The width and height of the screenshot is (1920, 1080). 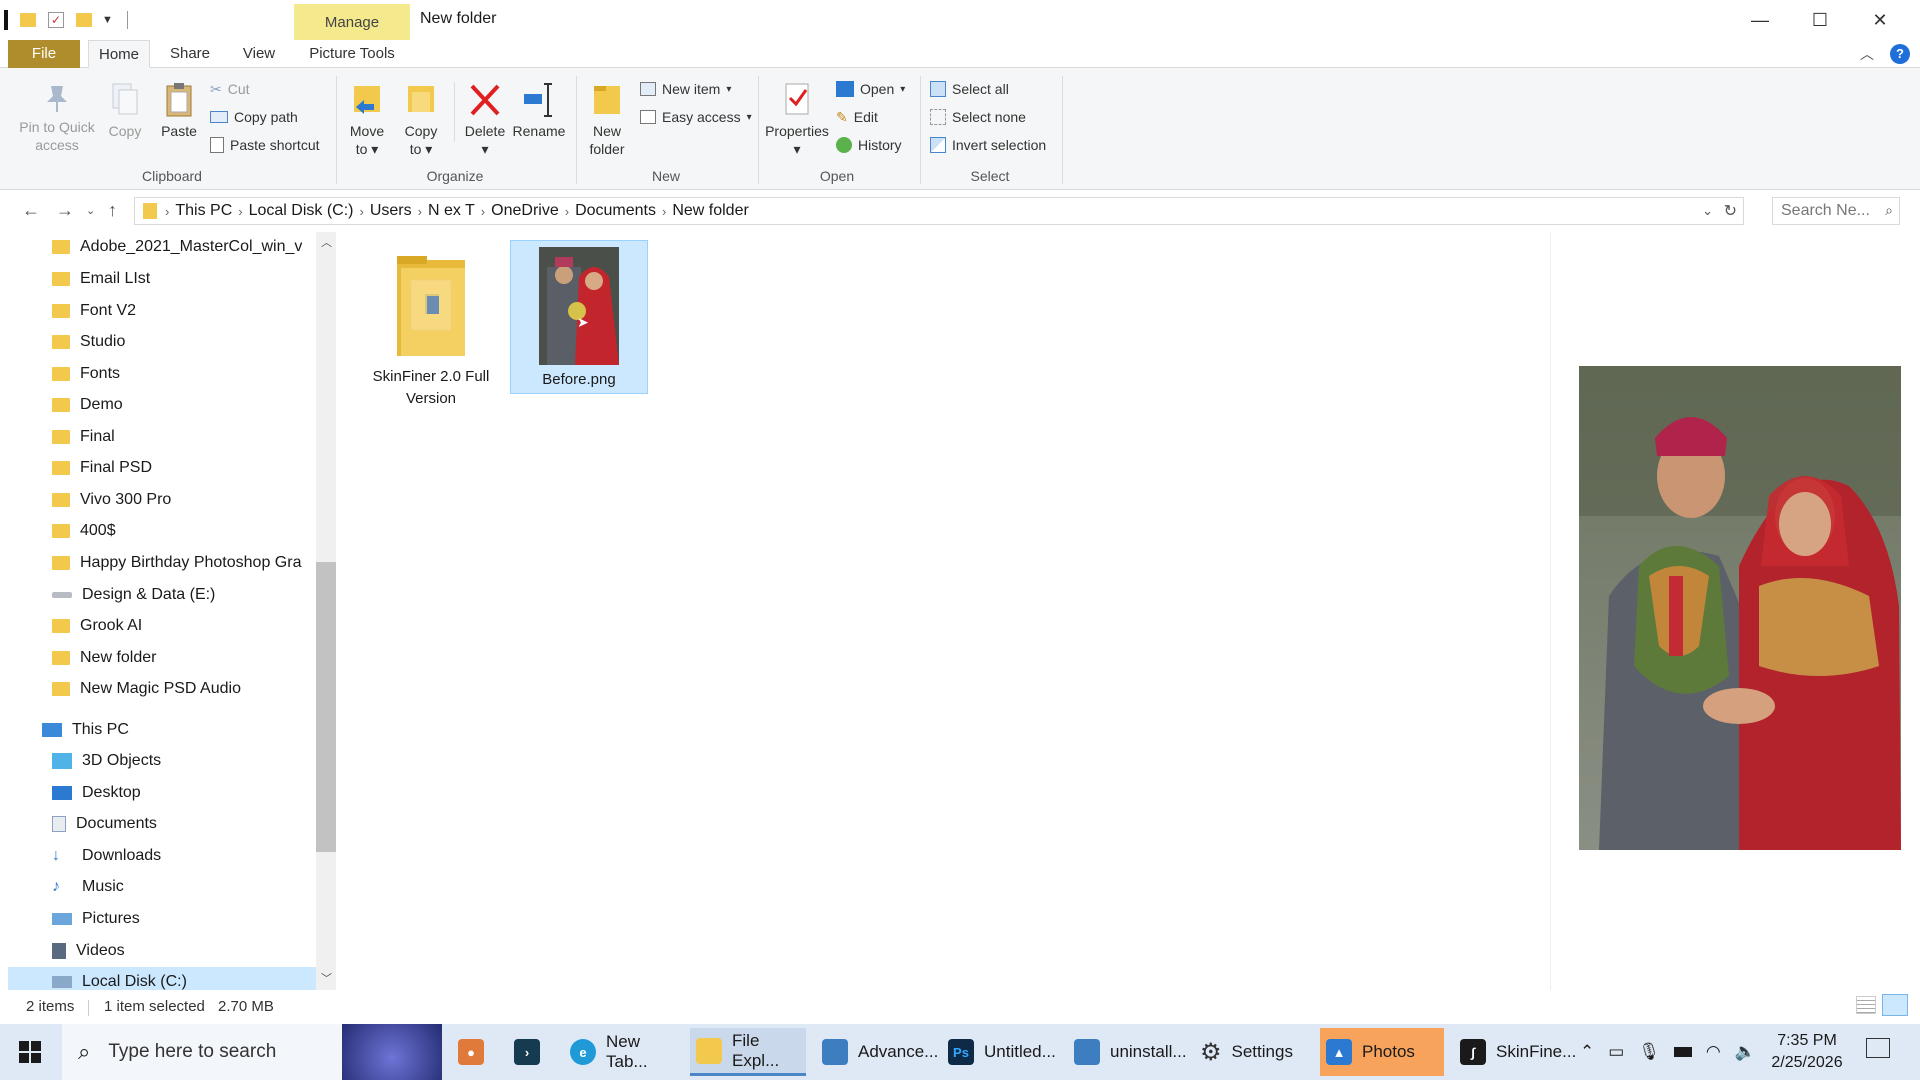 What do you see at coordinates (194, 500) in the screenshot?
I see `sidebar-item-quick-8: Vivo 300 Pro📌` at bounding box center [194, 500].